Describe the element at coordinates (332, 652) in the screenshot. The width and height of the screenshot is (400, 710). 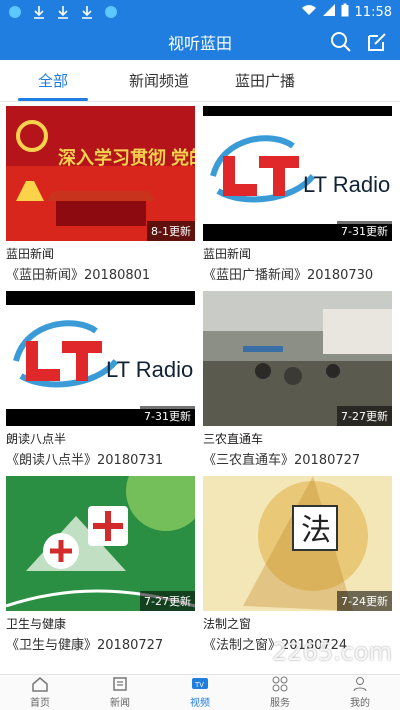
I see `watermark: 2265.com` at that location.